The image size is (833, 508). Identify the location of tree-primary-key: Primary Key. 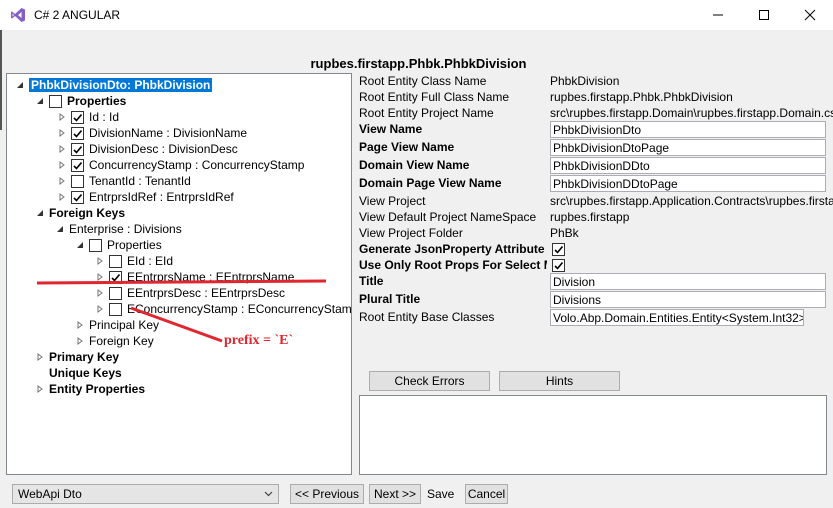
(77, 357).